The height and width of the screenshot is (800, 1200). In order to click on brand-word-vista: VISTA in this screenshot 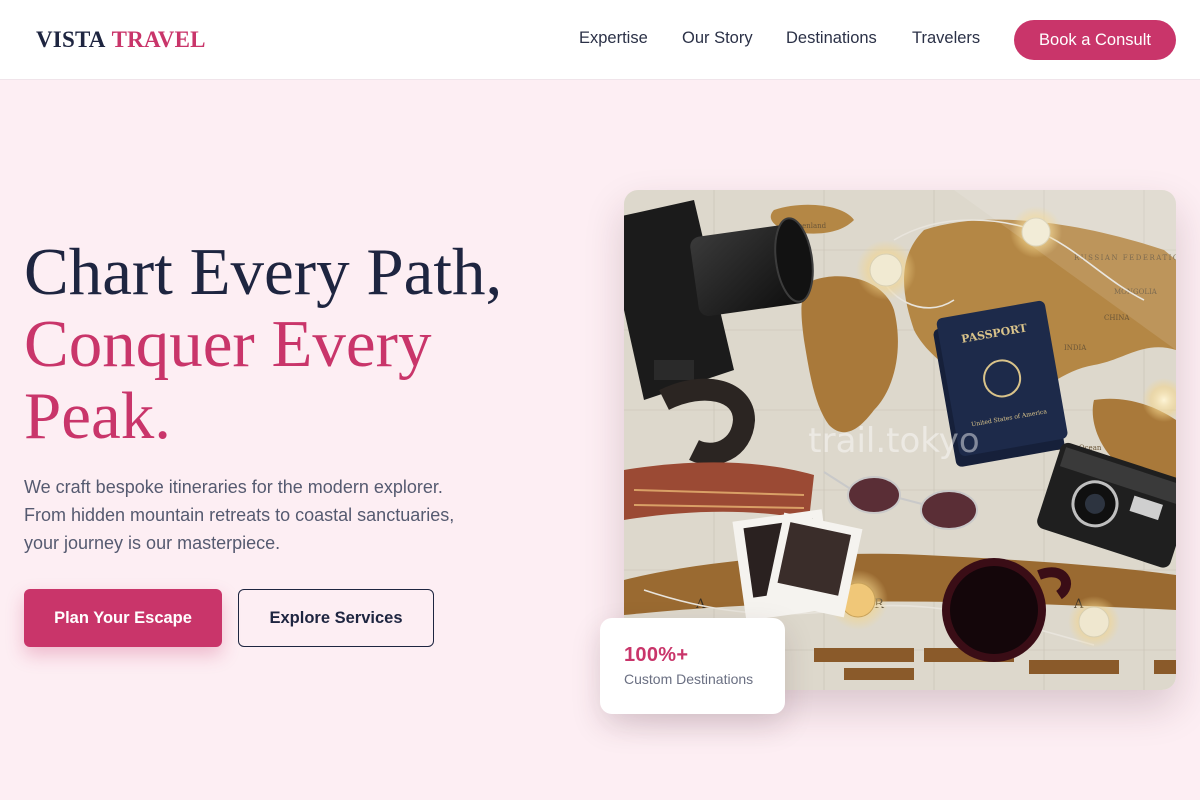, I will do `click(71, 39)`.